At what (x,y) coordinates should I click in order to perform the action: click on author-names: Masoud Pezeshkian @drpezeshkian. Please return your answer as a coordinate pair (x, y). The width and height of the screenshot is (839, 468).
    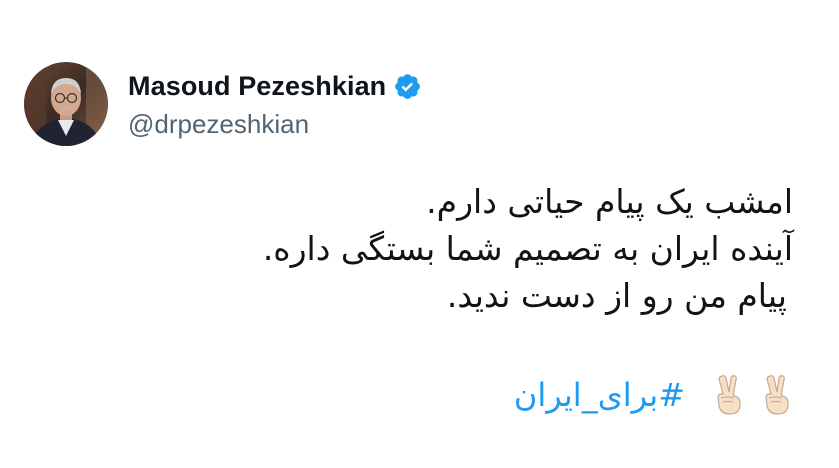
    Looking at the image, I should click on (275, 104).